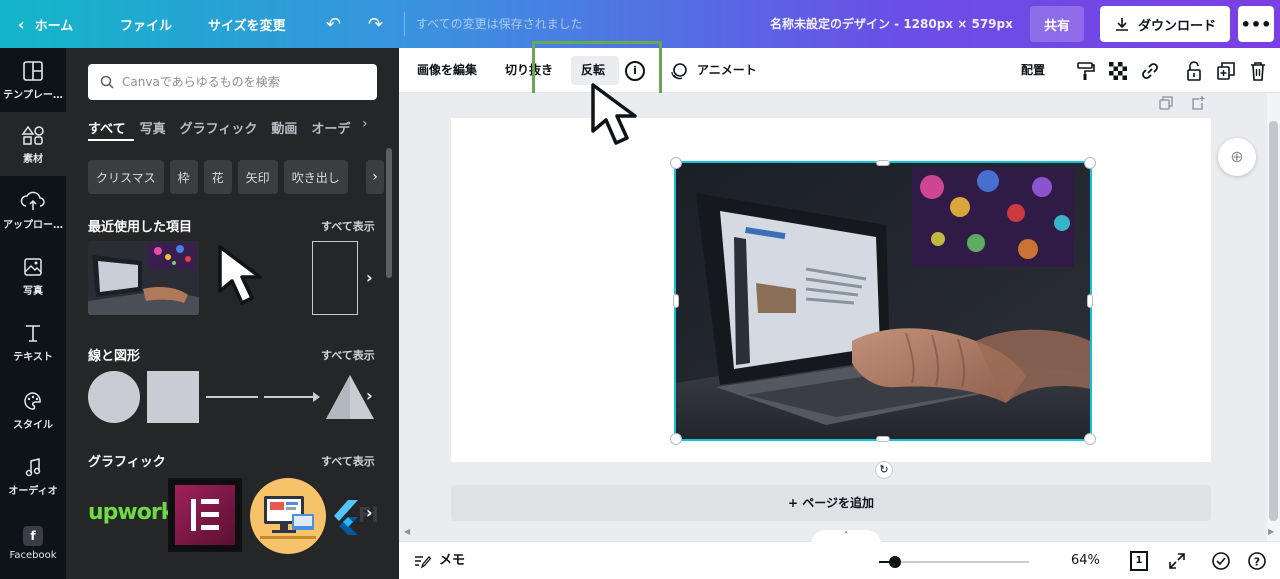 The image size is (1280, 579). Describe the element at coordinates (54, 26) in the screenshot. I see `home-label: ホーム` at that location.